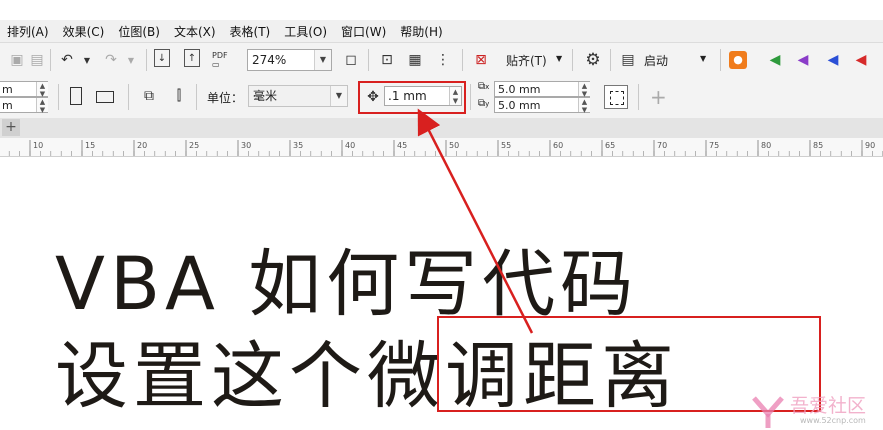 This screenshot has height=430, width=883. Describe the element at coordinates (768, 412) in the screenshot. I see `watermark-logo-icon` at that location.